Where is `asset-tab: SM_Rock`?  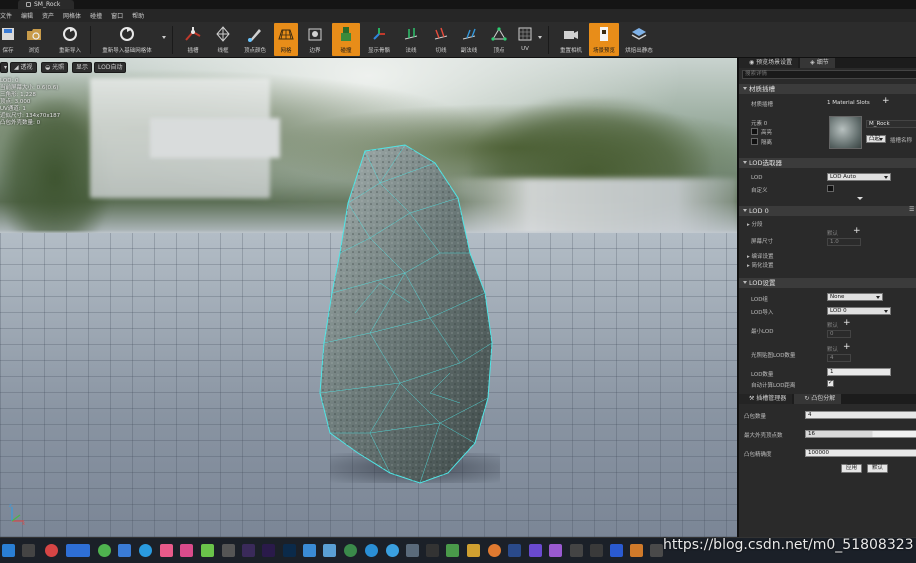 asset-tab: SM_Rock is located at coordinates (46, 4).